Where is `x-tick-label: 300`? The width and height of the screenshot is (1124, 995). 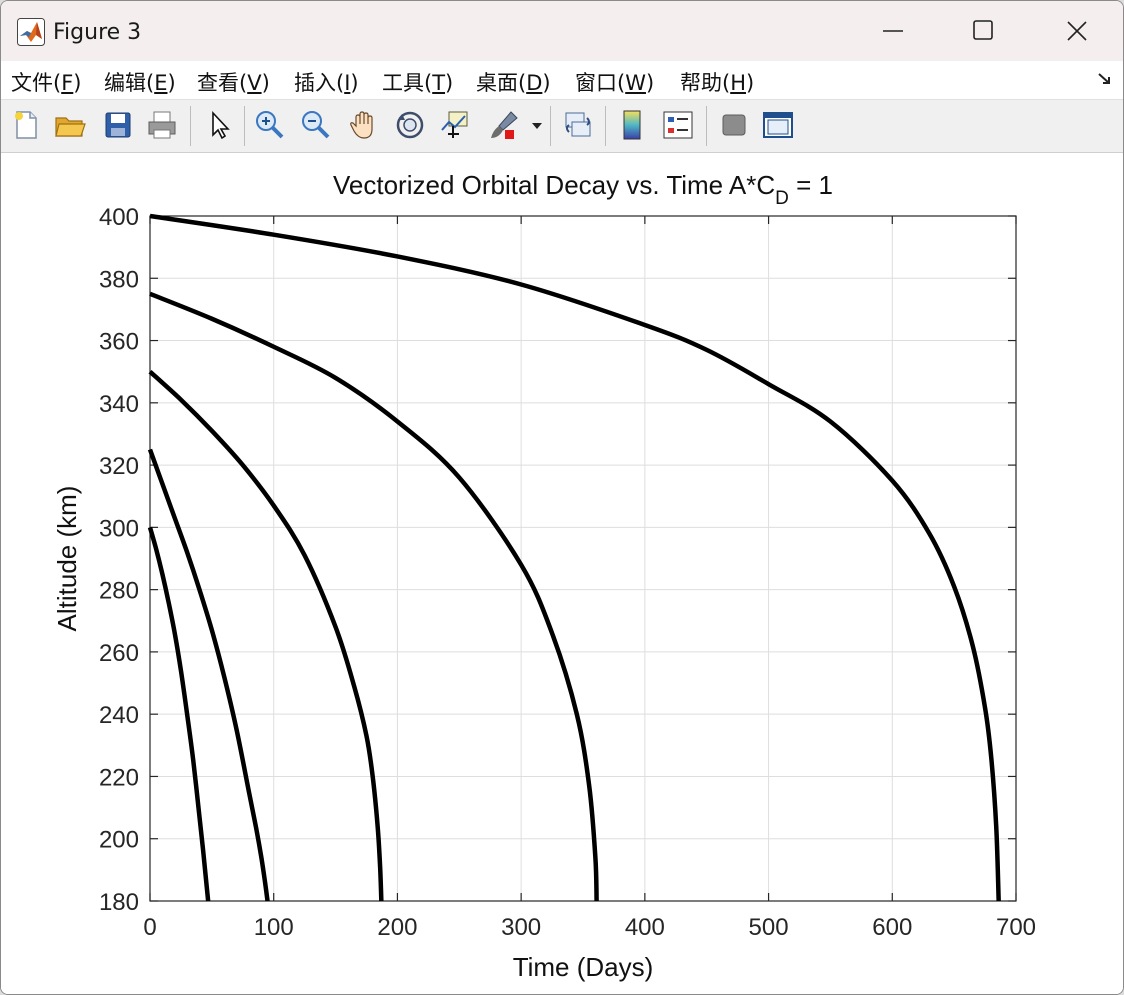 x-tick-label: 300 is located at coordinates (521, 927).